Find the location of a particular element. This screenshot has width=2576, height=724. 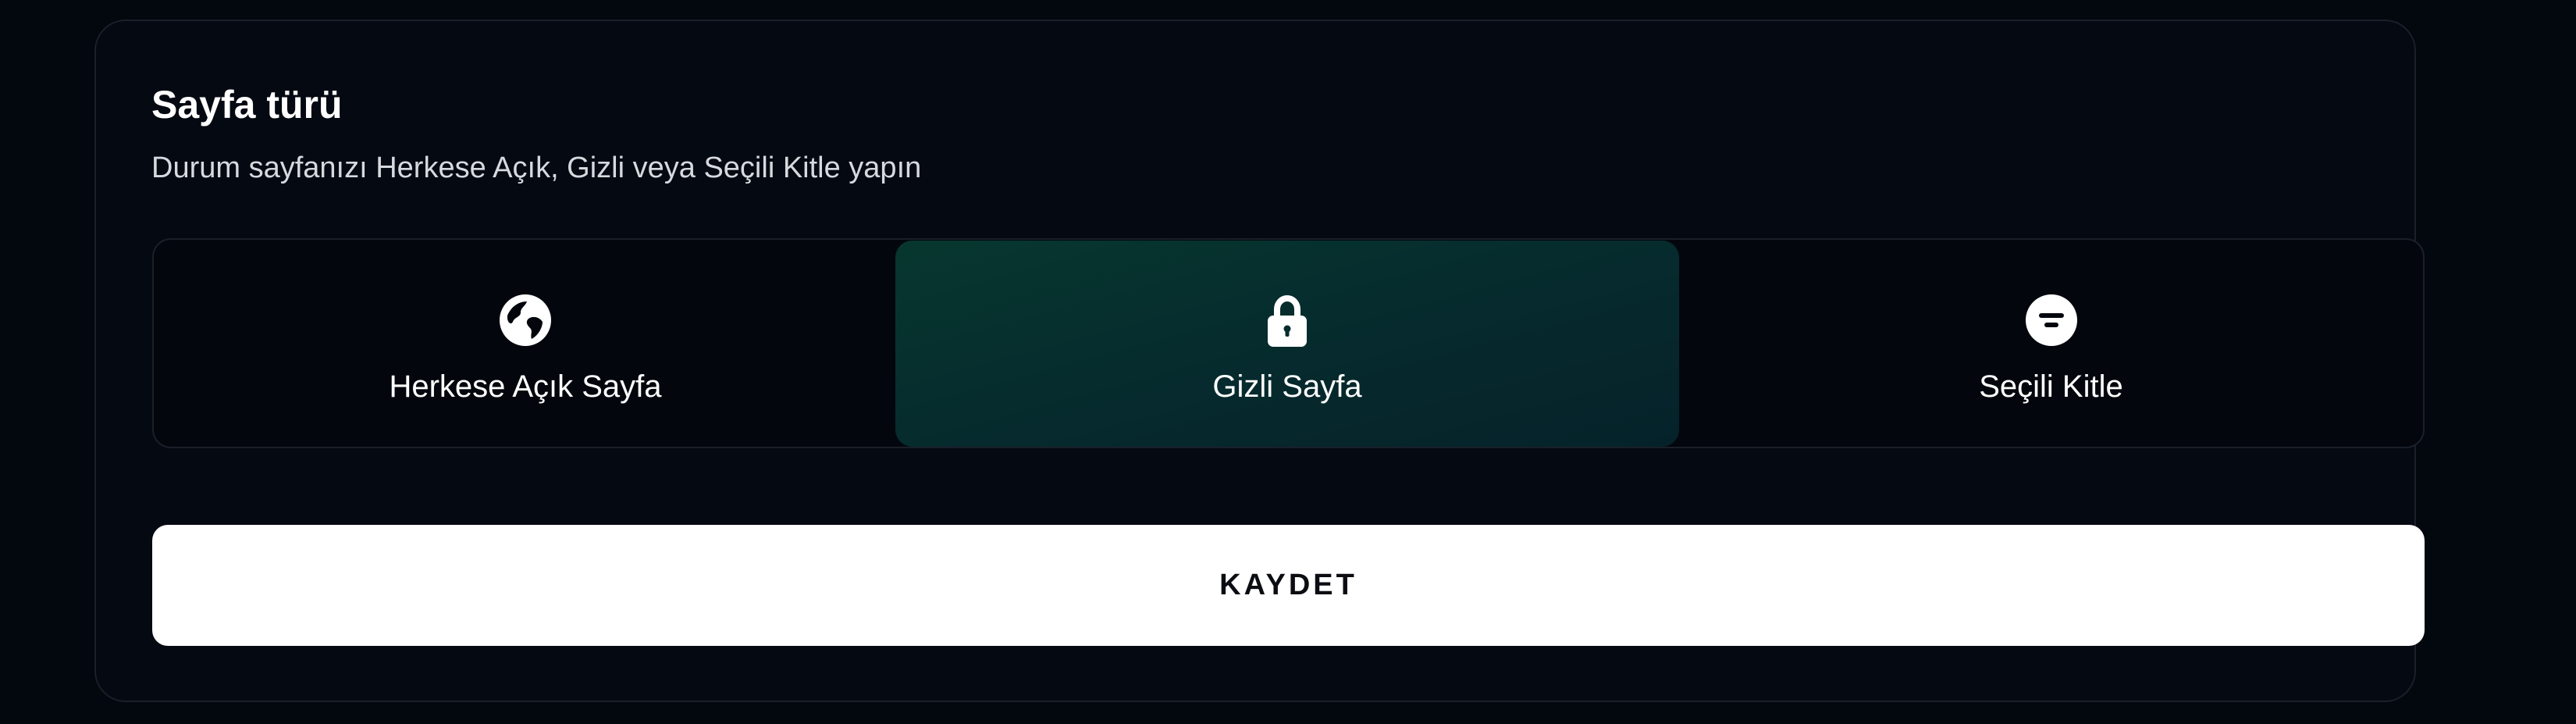

globe-icon is located at coordinates (525, 320).